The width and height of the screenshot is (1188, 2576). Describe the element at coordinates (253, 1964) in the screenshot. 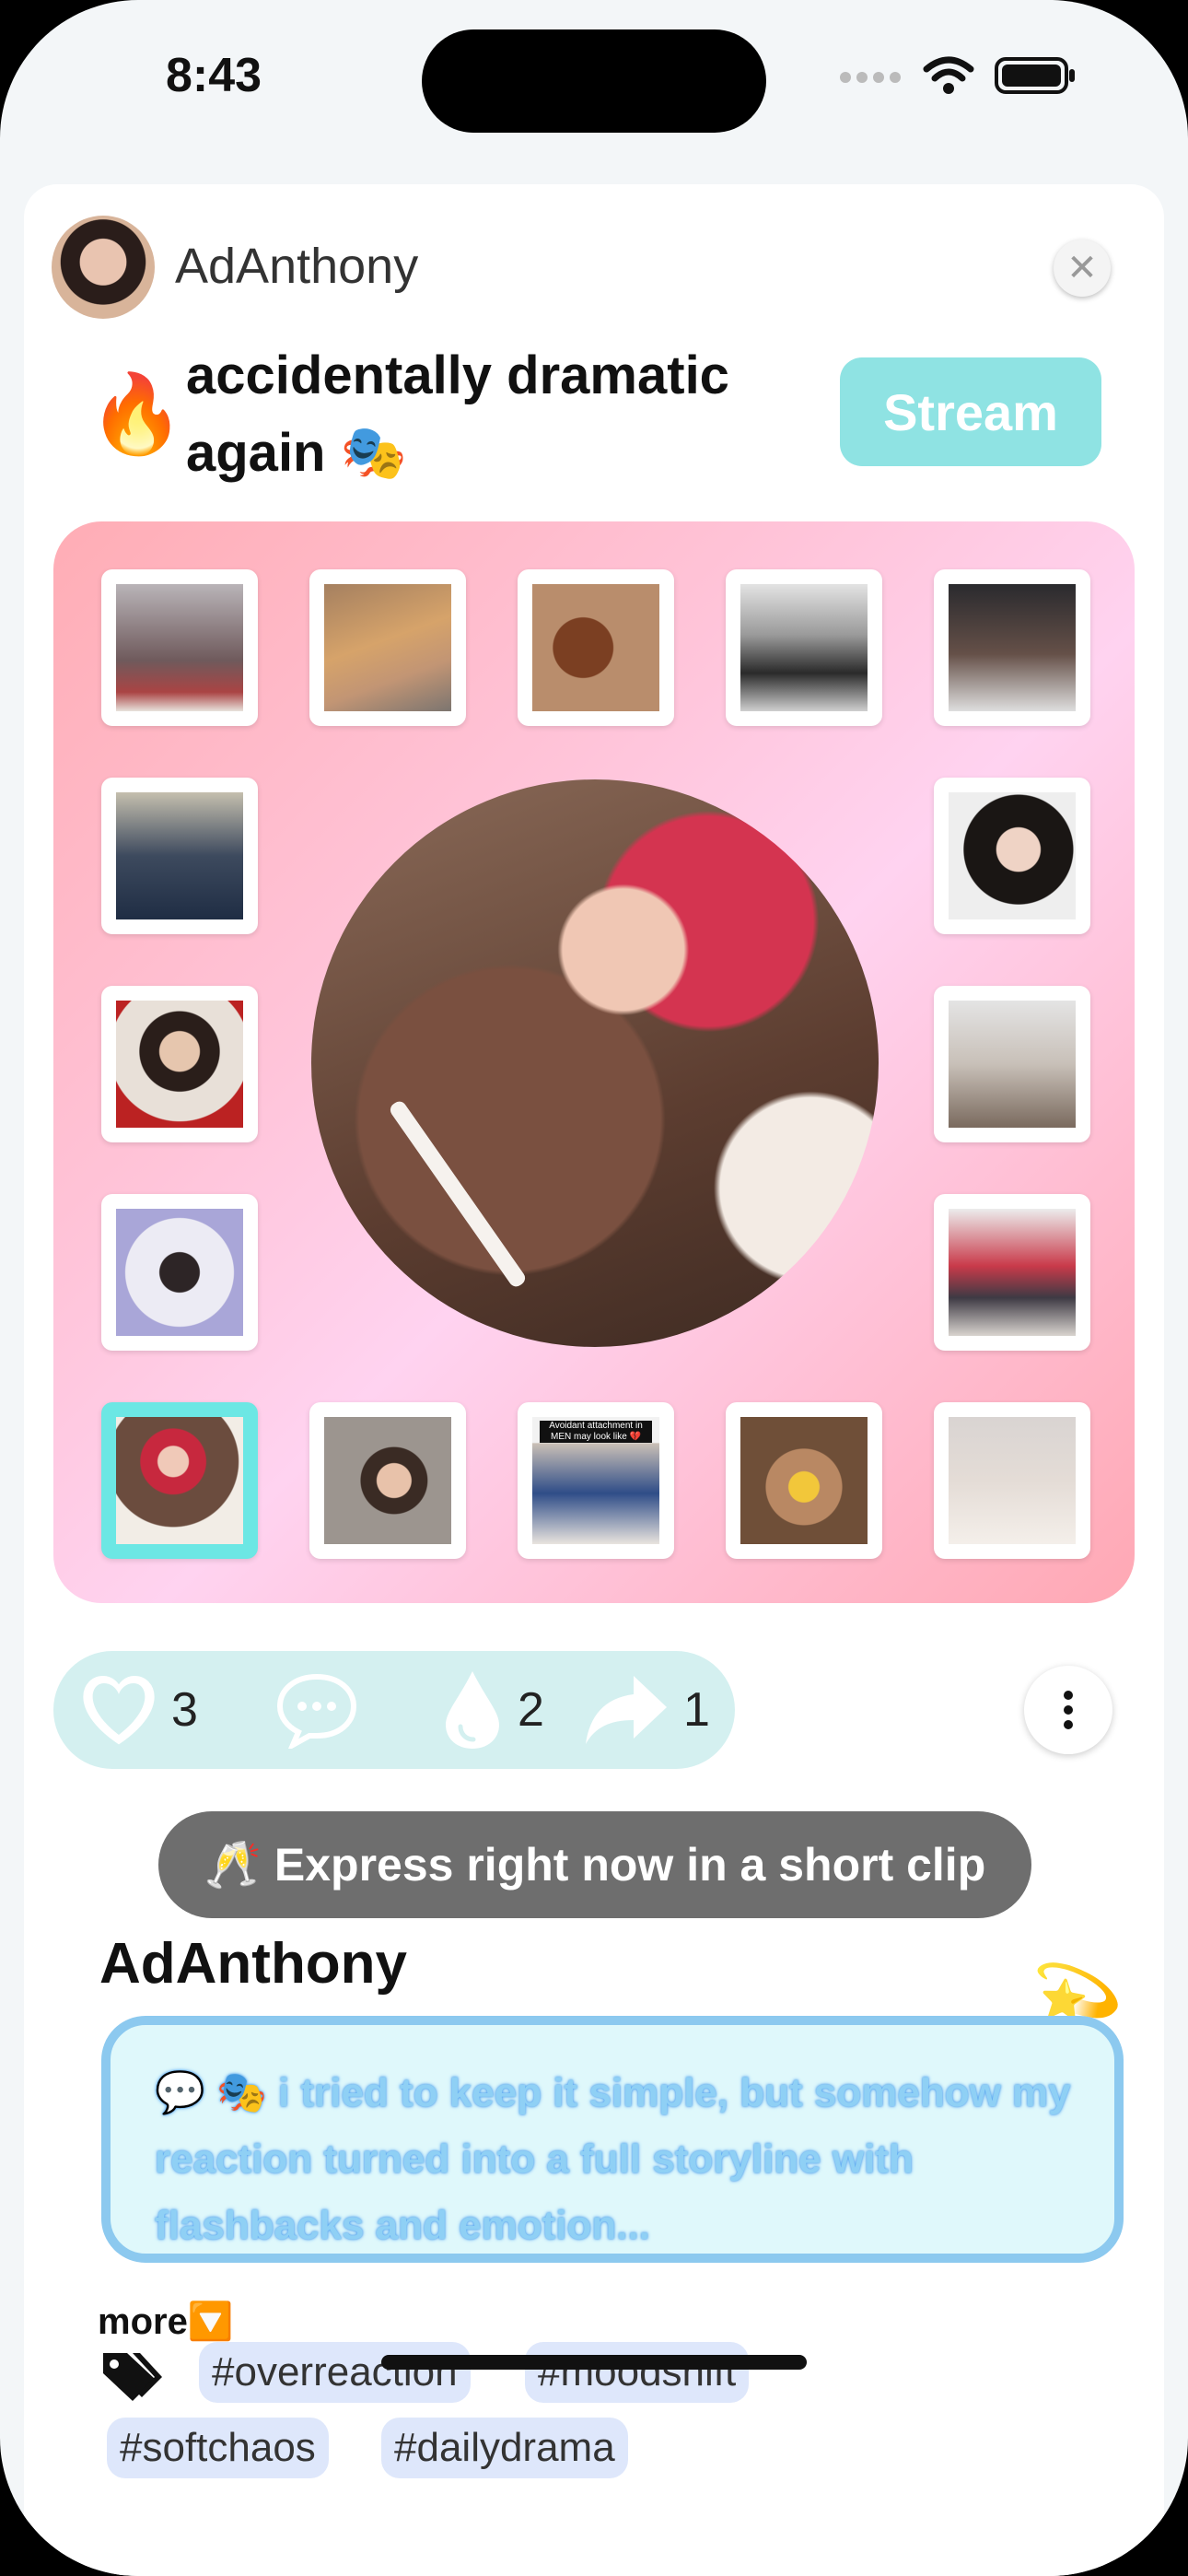

I see `author-name: AdAnthony` at that location.